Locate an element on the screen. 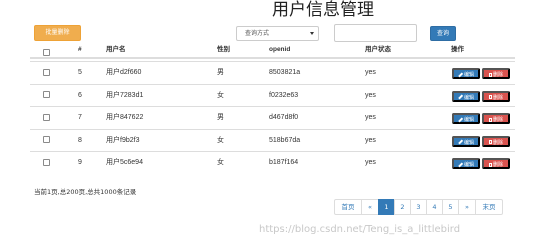  select-all-checkbox is located at coordinates (46, 49).